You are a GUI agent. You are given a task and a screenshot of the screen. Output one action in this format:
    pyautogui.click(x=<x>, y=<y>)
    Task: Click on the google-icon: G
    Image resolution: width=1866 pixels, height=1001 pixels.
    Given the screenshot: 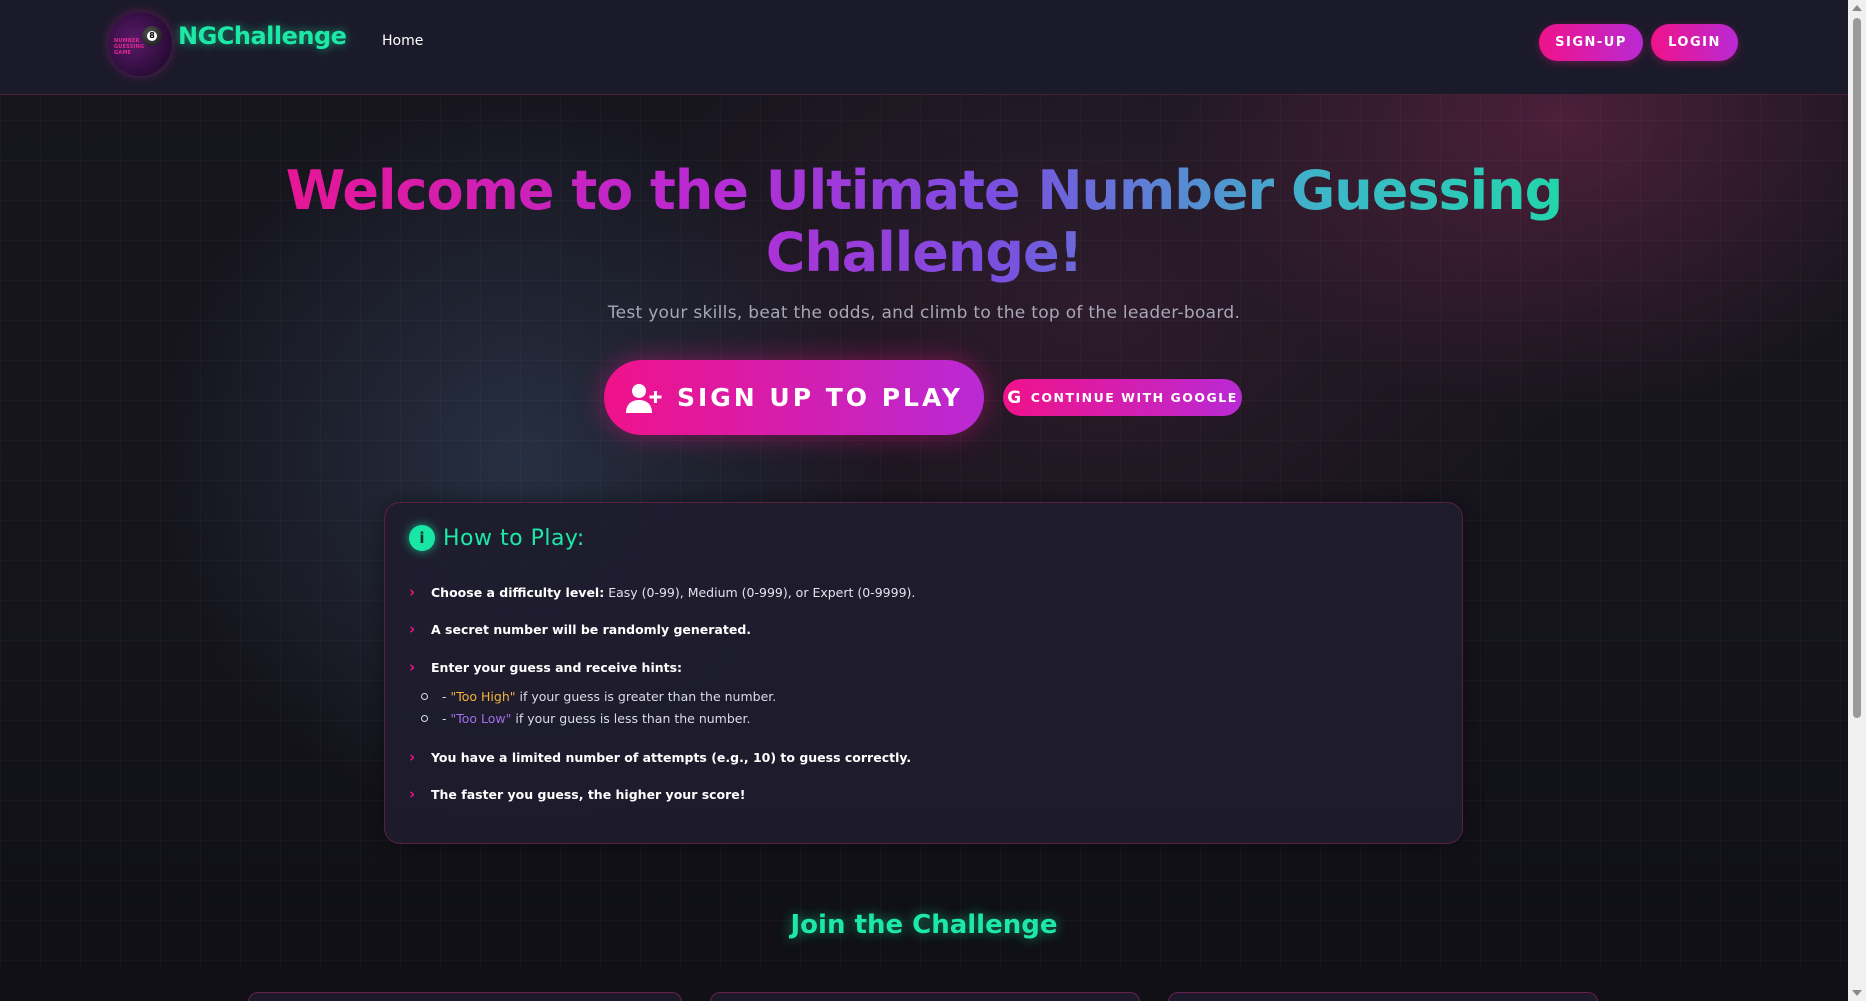 What is the action you would take?
    pyautogui.click(x=1015, y=397)
    